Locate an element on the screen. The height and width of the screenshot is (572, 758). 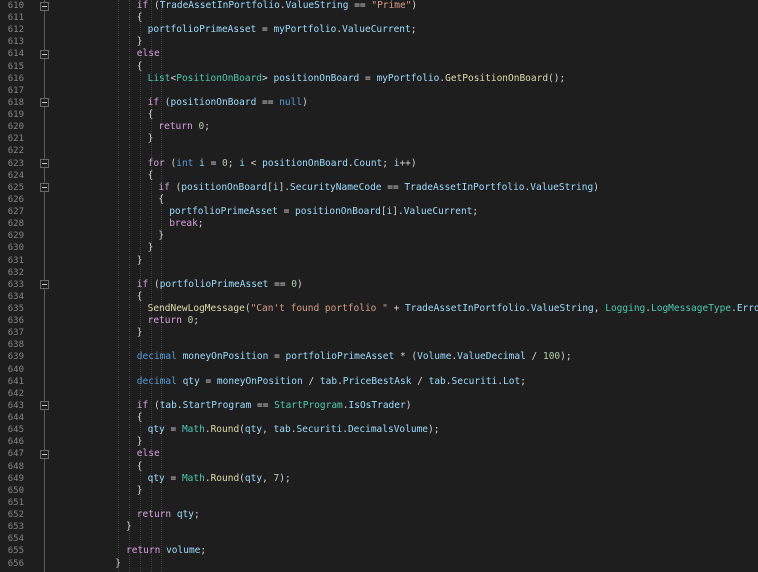
line-number: 629 is located at coordinates (15, 236).